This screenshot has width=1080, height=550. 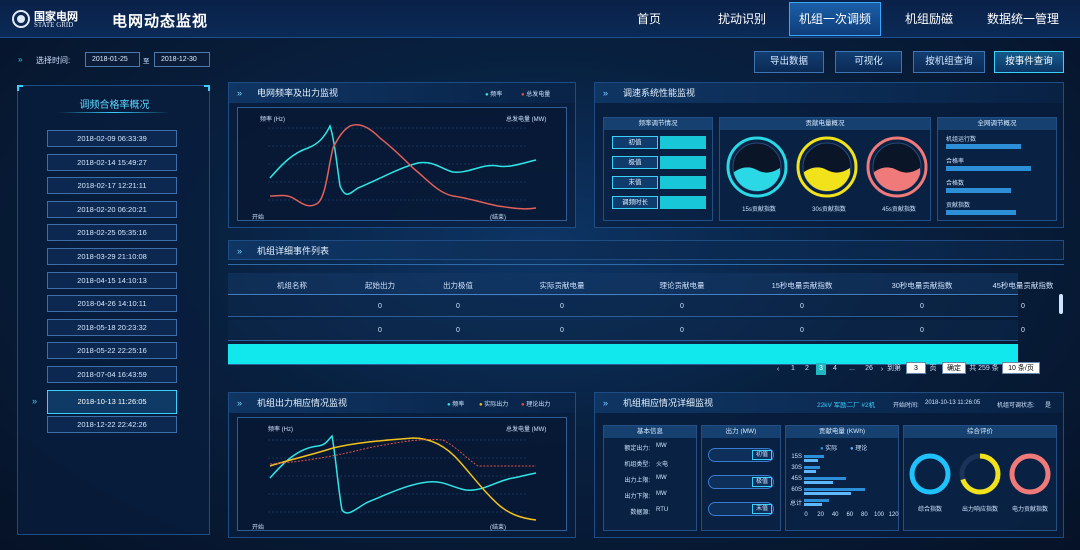 What do you see at coordinates (112, 327) in the screenshot?
I see `event-time-item: 2018-05-18 20:23:32` at bounding box center [112, 327].